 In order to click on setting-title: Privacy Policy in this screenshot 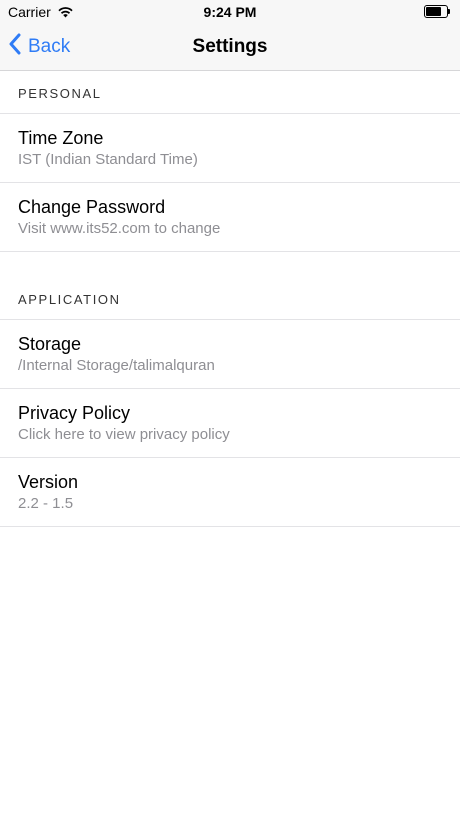, I will do `click(74, 413)`.